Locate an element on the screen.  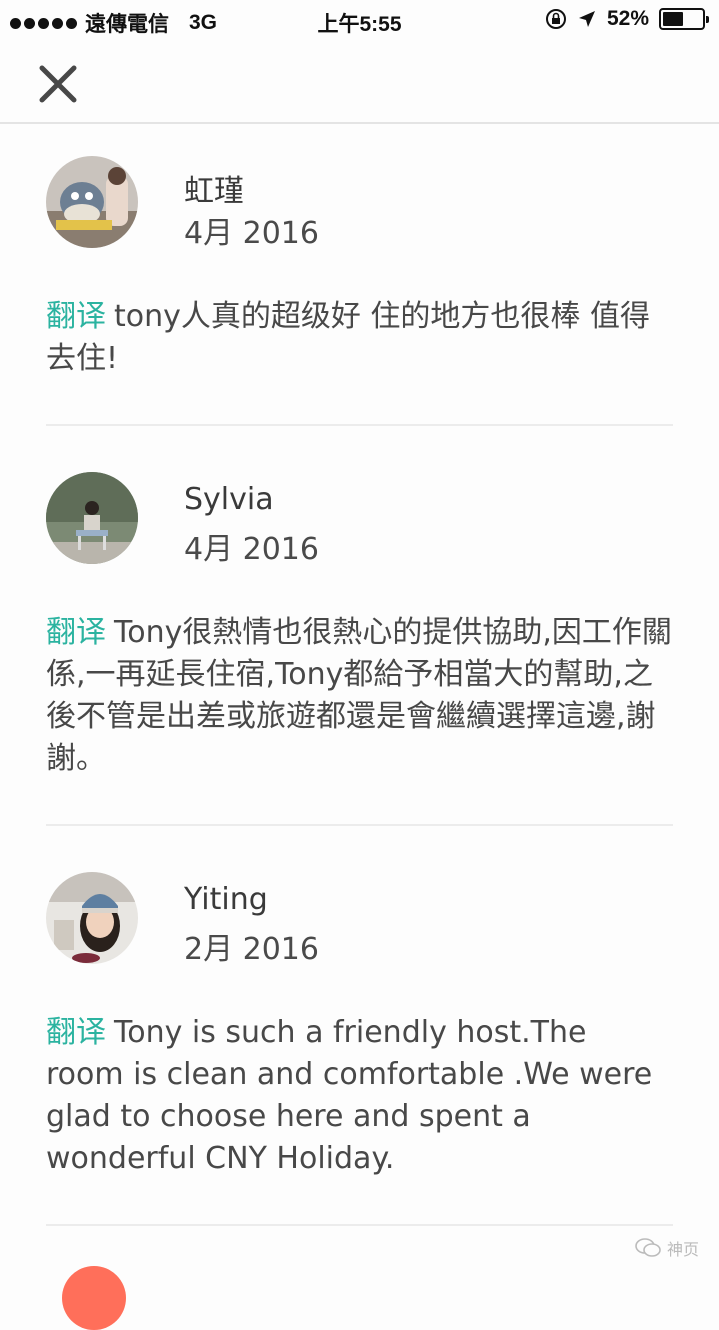
watermark-text: 神页 is located at coordinates (683, 1248).